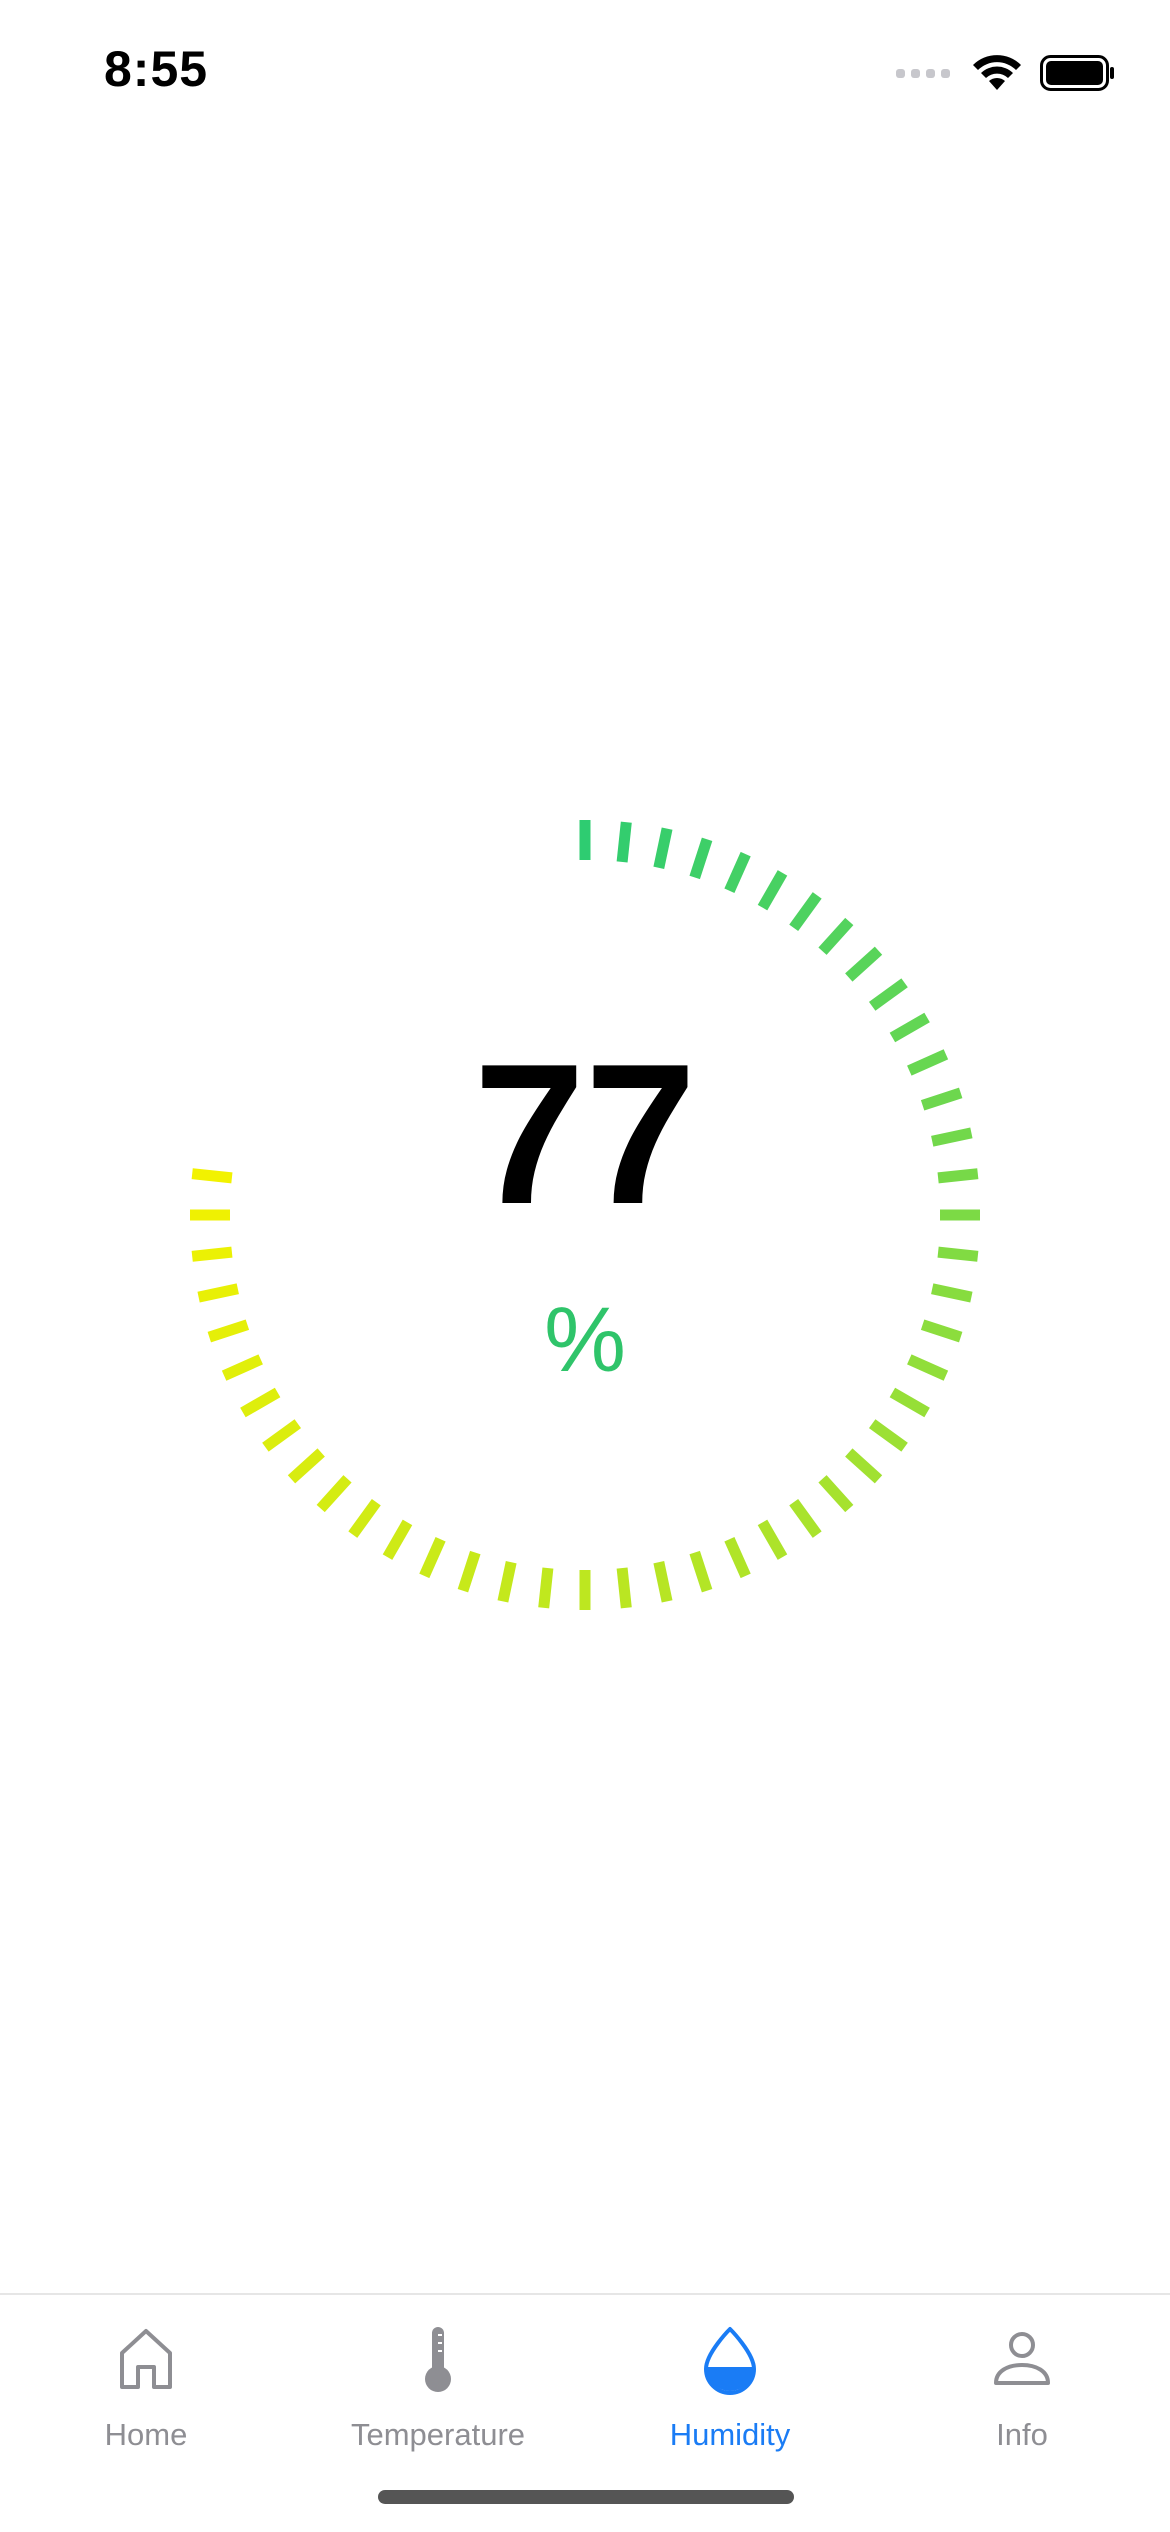 The image size is (1170, 2532). I want to click on battery-icon, so click(1077, 73).